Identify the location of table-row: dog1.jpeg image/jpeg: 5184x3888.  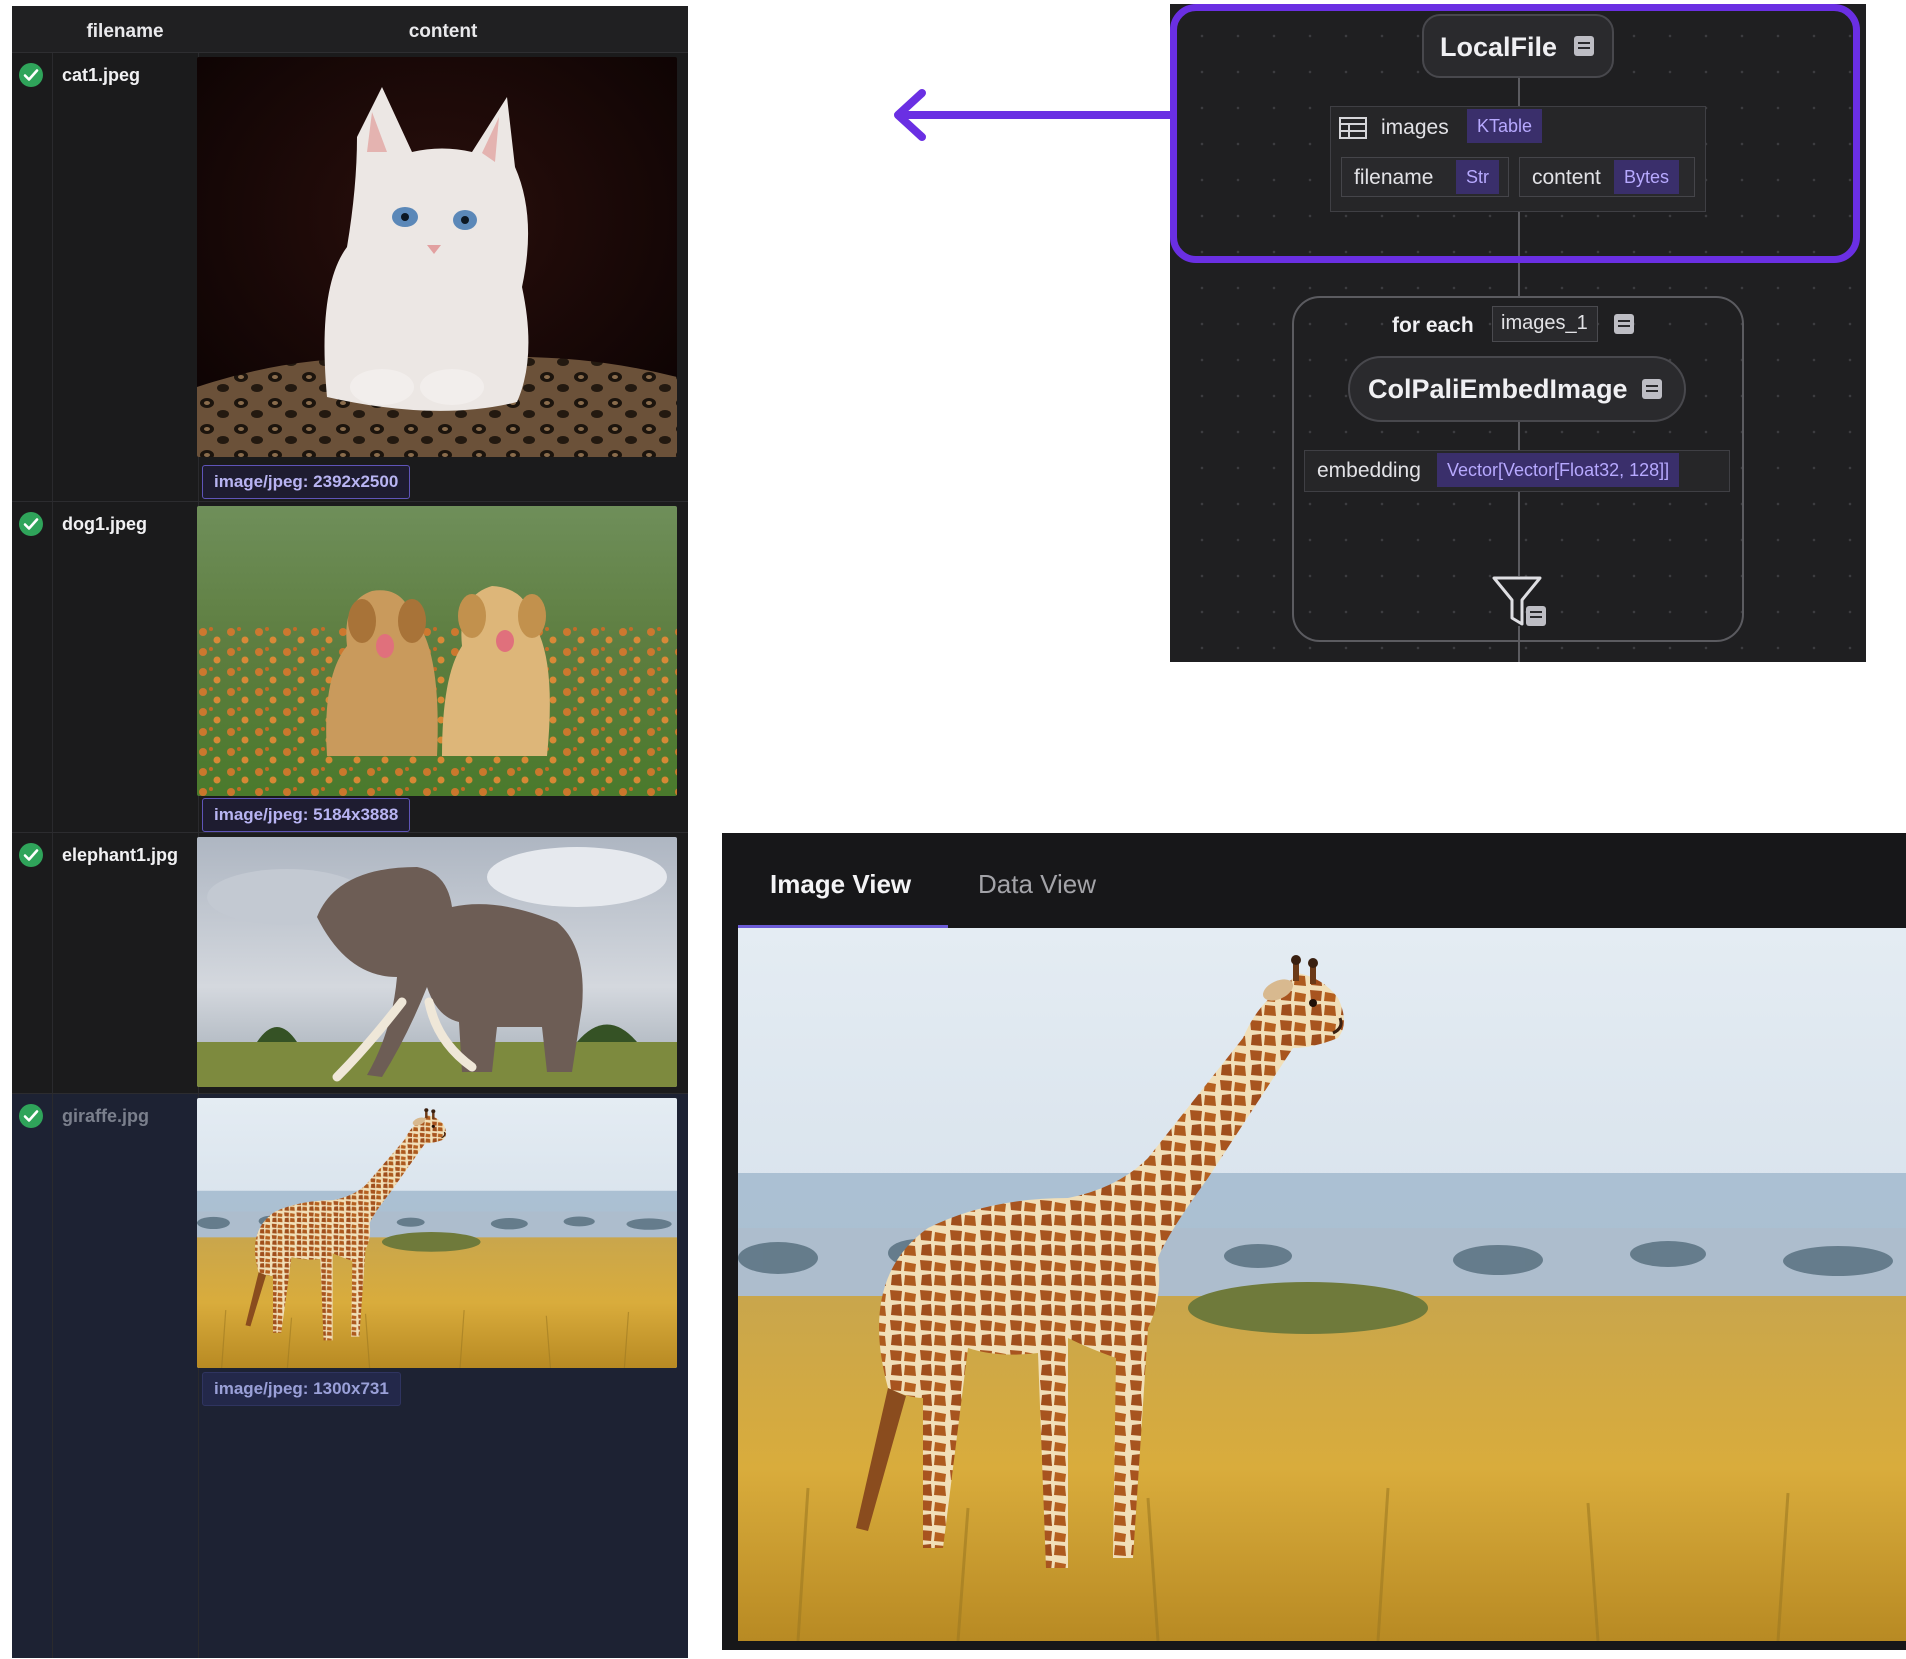
(350, 667).